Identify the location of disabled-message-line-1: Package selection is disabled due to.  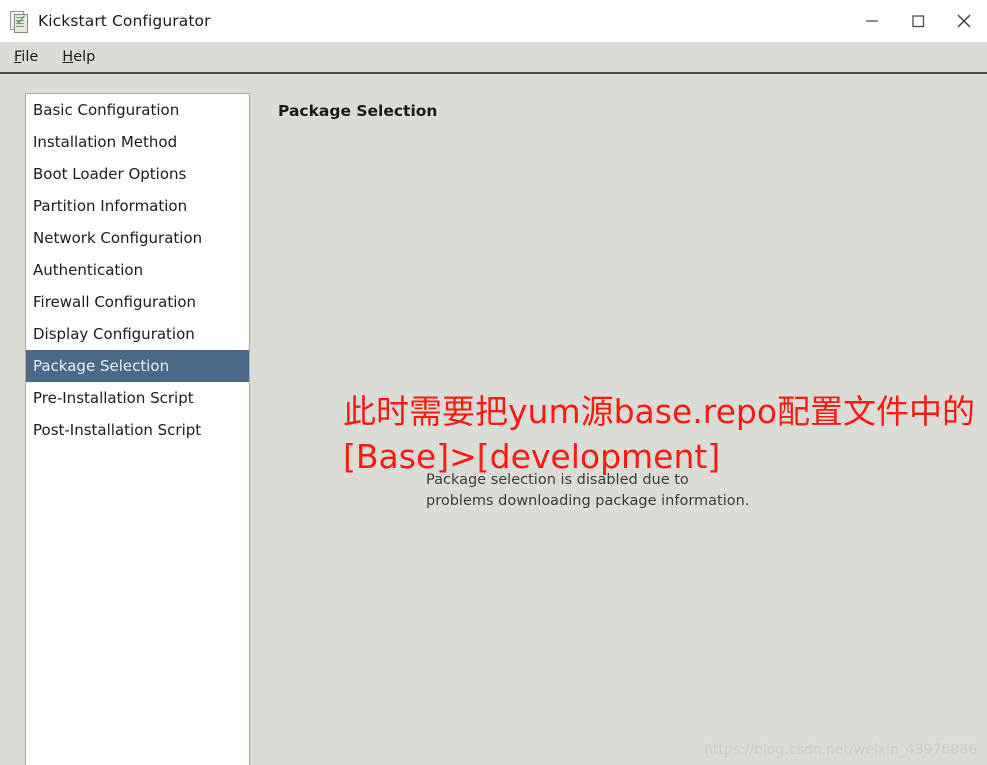
(557, 480).